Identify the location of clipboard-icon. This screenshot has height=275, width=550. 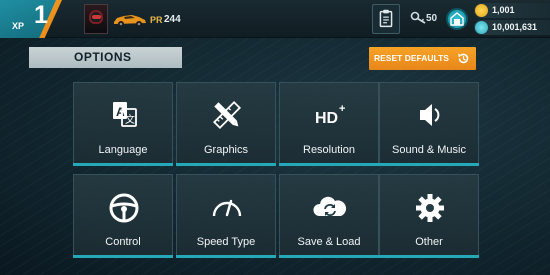
(386, 18).